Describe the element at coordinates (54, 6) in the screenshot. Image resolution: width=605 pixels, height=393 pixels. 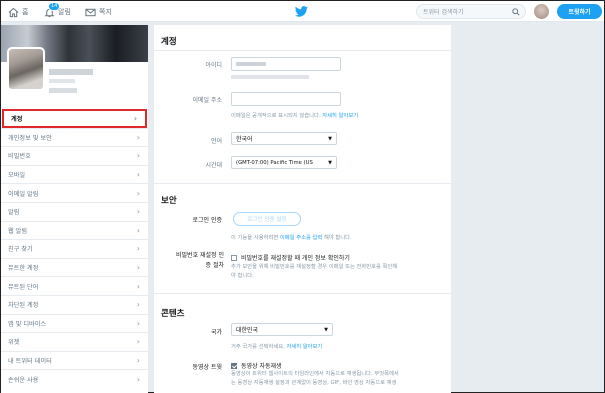
I see `notification-badge: 14` at that location.